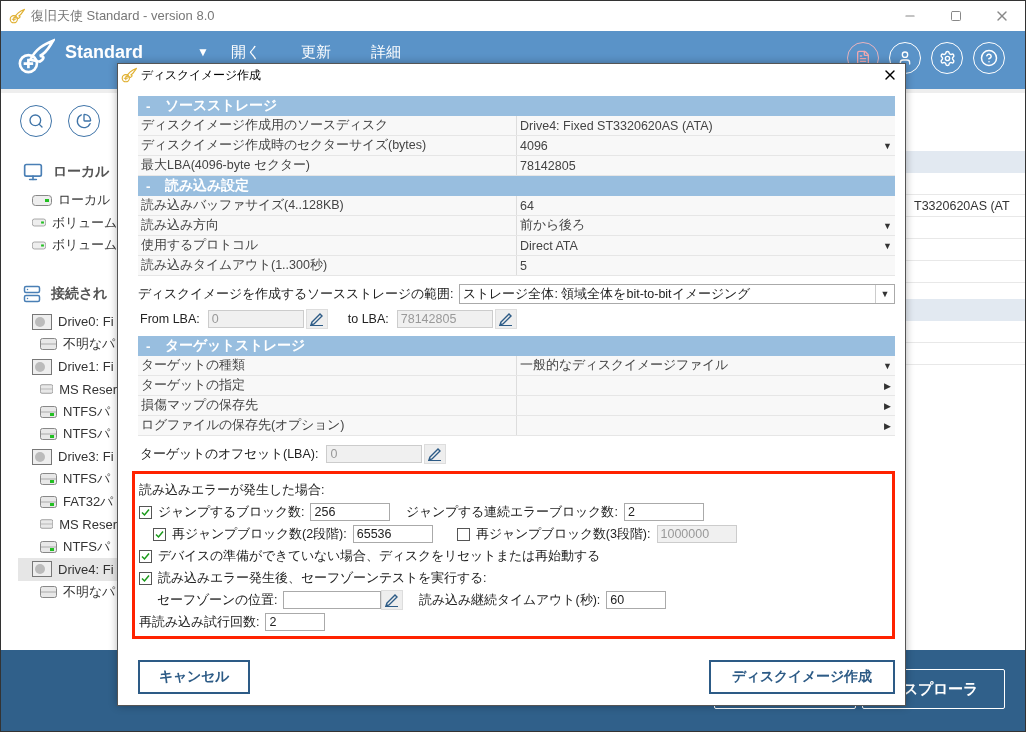  Describe the element at coordinates (698, 245) in the screenshot. I see `property-value: Direct ATA` at that location.